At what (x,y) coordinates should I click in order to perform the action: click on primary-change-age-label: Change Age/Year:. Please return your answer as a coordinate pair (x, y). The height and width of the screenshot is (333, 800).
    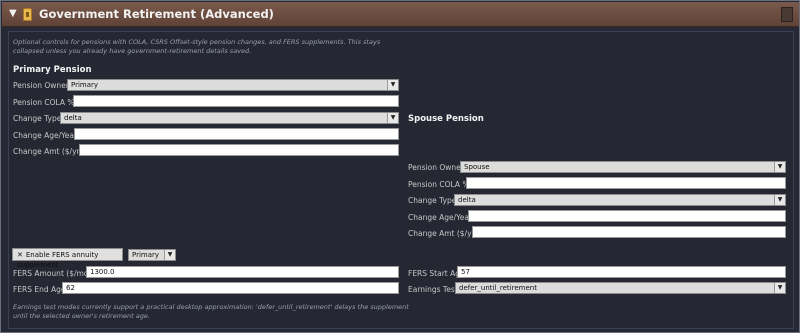
    Looking at the image, I should click on (46, 135).